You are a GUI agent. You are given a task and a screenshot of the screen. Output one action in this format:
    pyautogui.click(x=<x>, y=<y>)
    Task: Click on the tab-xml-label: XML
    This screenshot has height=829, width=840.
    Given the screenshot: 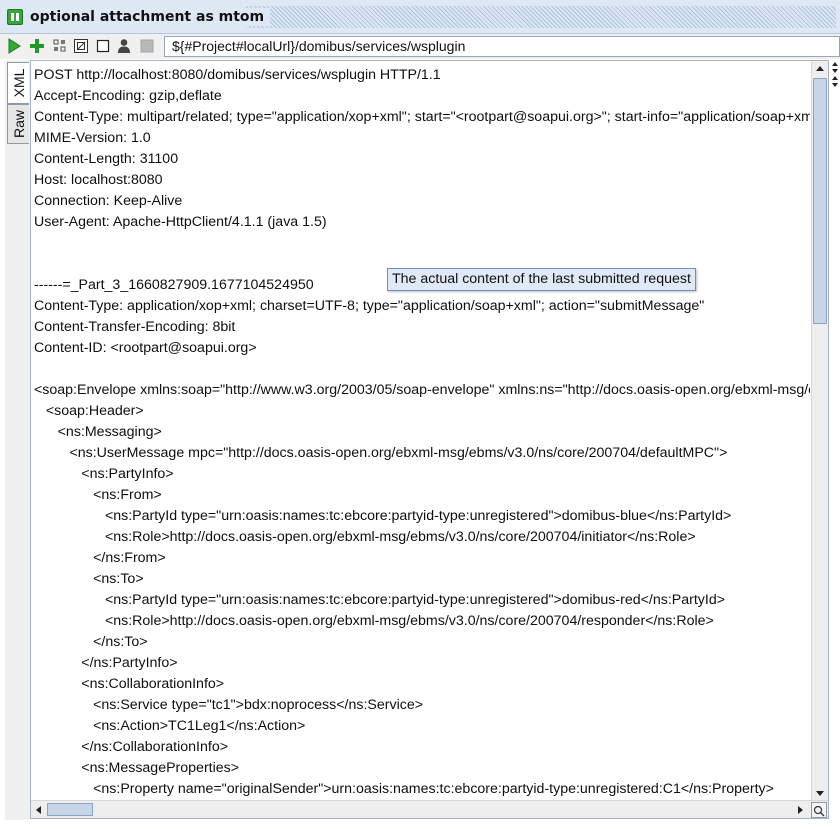 What is the action you would take?
    pyautogui.click(x=18, y=83)
    